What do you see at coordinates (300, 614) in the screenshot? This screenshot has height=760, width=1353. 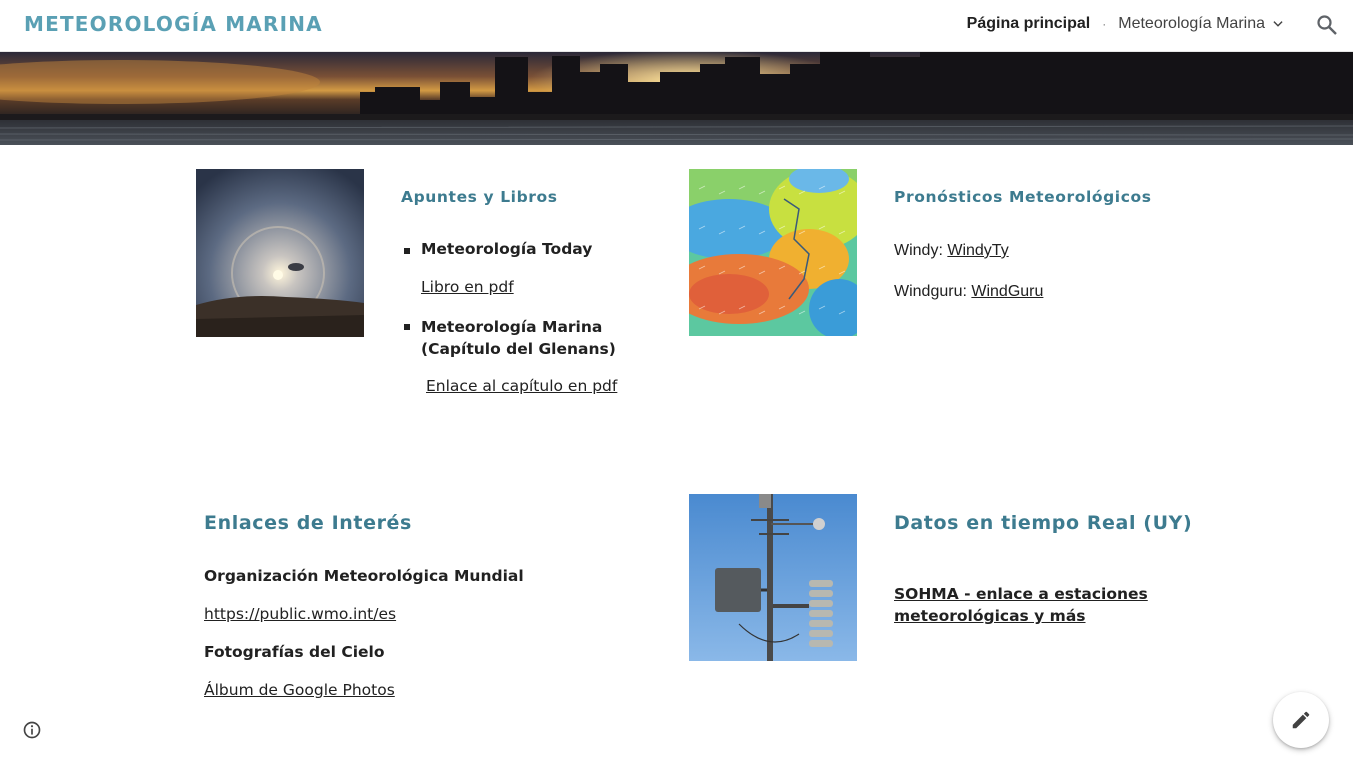 I see `wmo-link: https://public.wmo.int/es` at bounding box center [300, 614].